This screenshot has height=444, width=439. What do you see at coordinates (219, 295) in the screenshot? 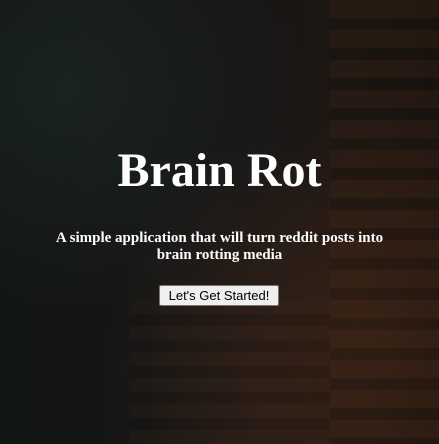
I see `get-started-button: Let's Get Started!` at bounding box center [219, 295].